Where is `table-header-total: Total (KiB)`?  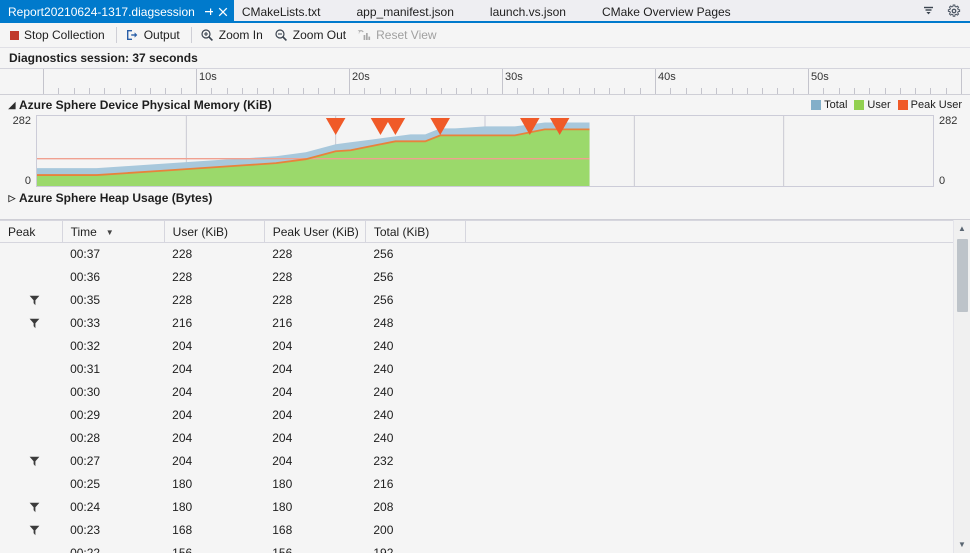 table-header-total: Total (KiB) is located at coordinates (415, 231).